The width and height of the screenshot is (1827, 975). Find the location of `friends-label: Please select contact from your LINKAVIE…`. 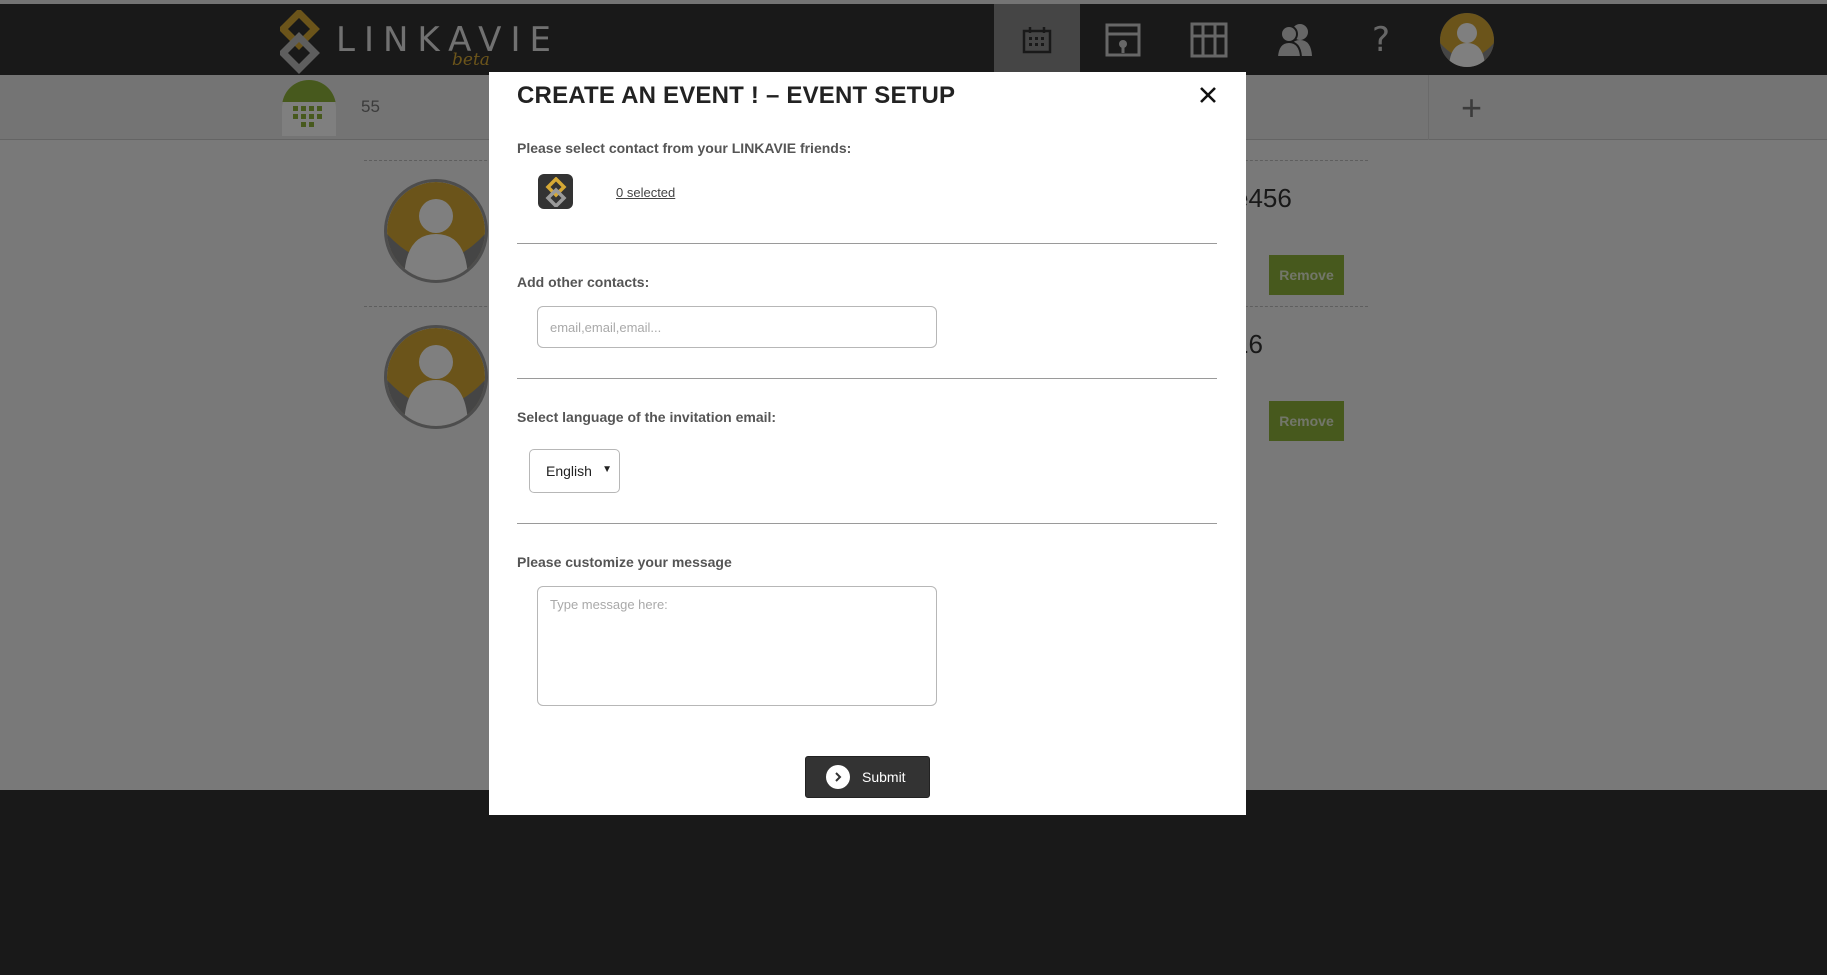

friends-label: Please select contact from your LINKAVIE… is located at coordinates (684, 148).